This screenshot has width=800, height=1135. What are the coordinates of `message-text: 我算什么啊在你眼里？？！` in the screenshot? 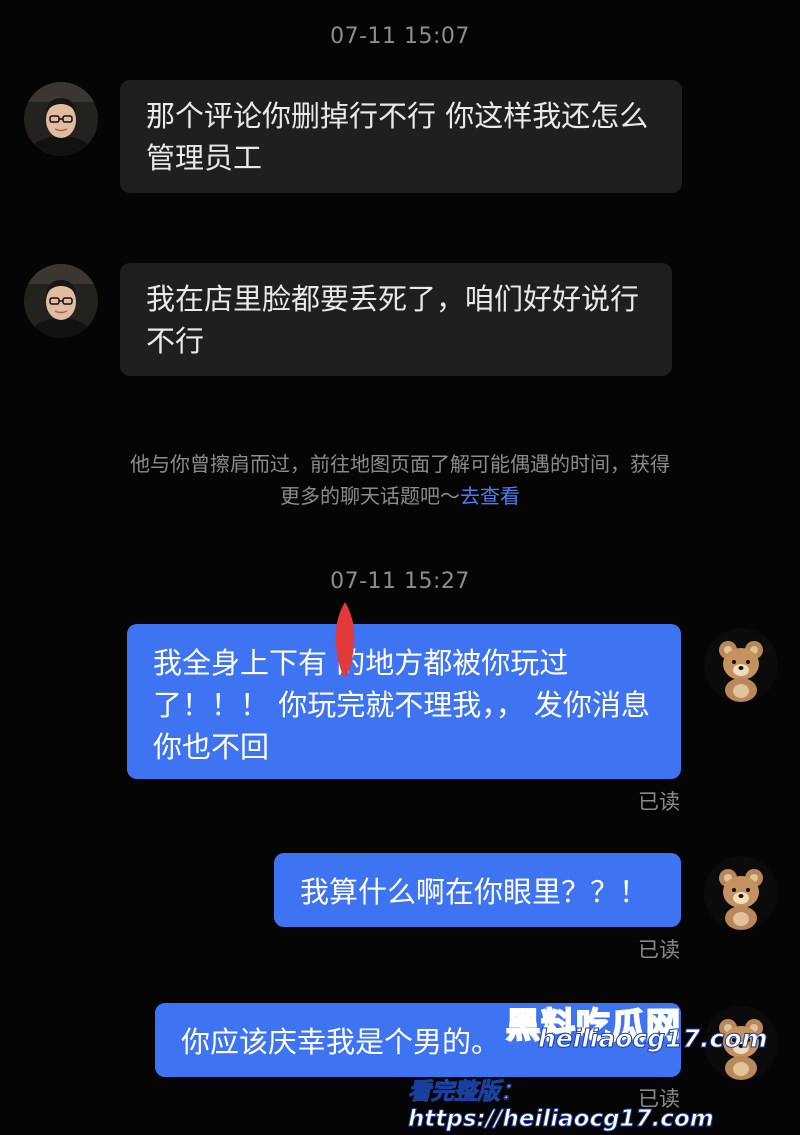 It's located at (474, 892).